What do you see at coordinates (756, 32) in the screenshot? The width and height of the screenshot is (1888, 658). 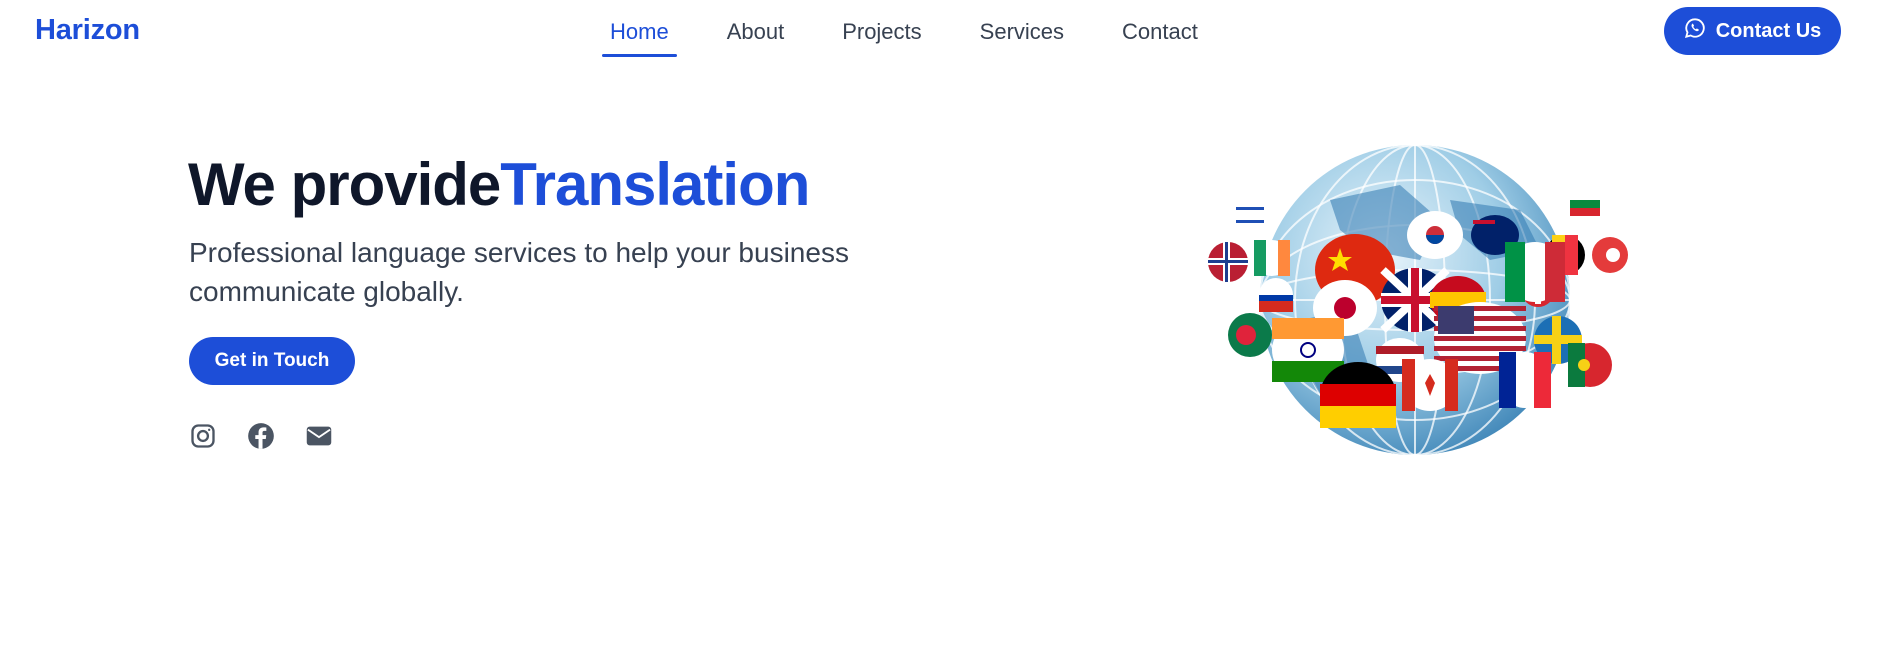 I see `nav-item-about: About` at bounding box center [756, 32].